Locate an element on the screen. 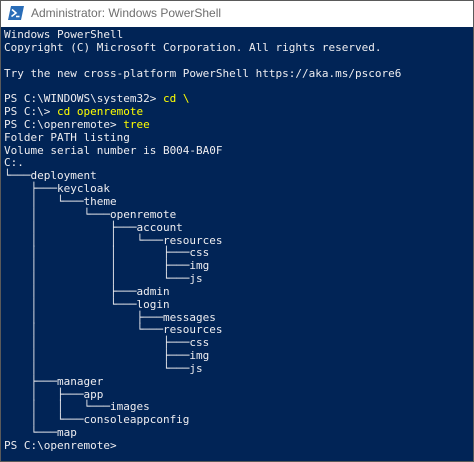 The image size is (474, 462). powershell-icon is located at coordinates (16, 13).